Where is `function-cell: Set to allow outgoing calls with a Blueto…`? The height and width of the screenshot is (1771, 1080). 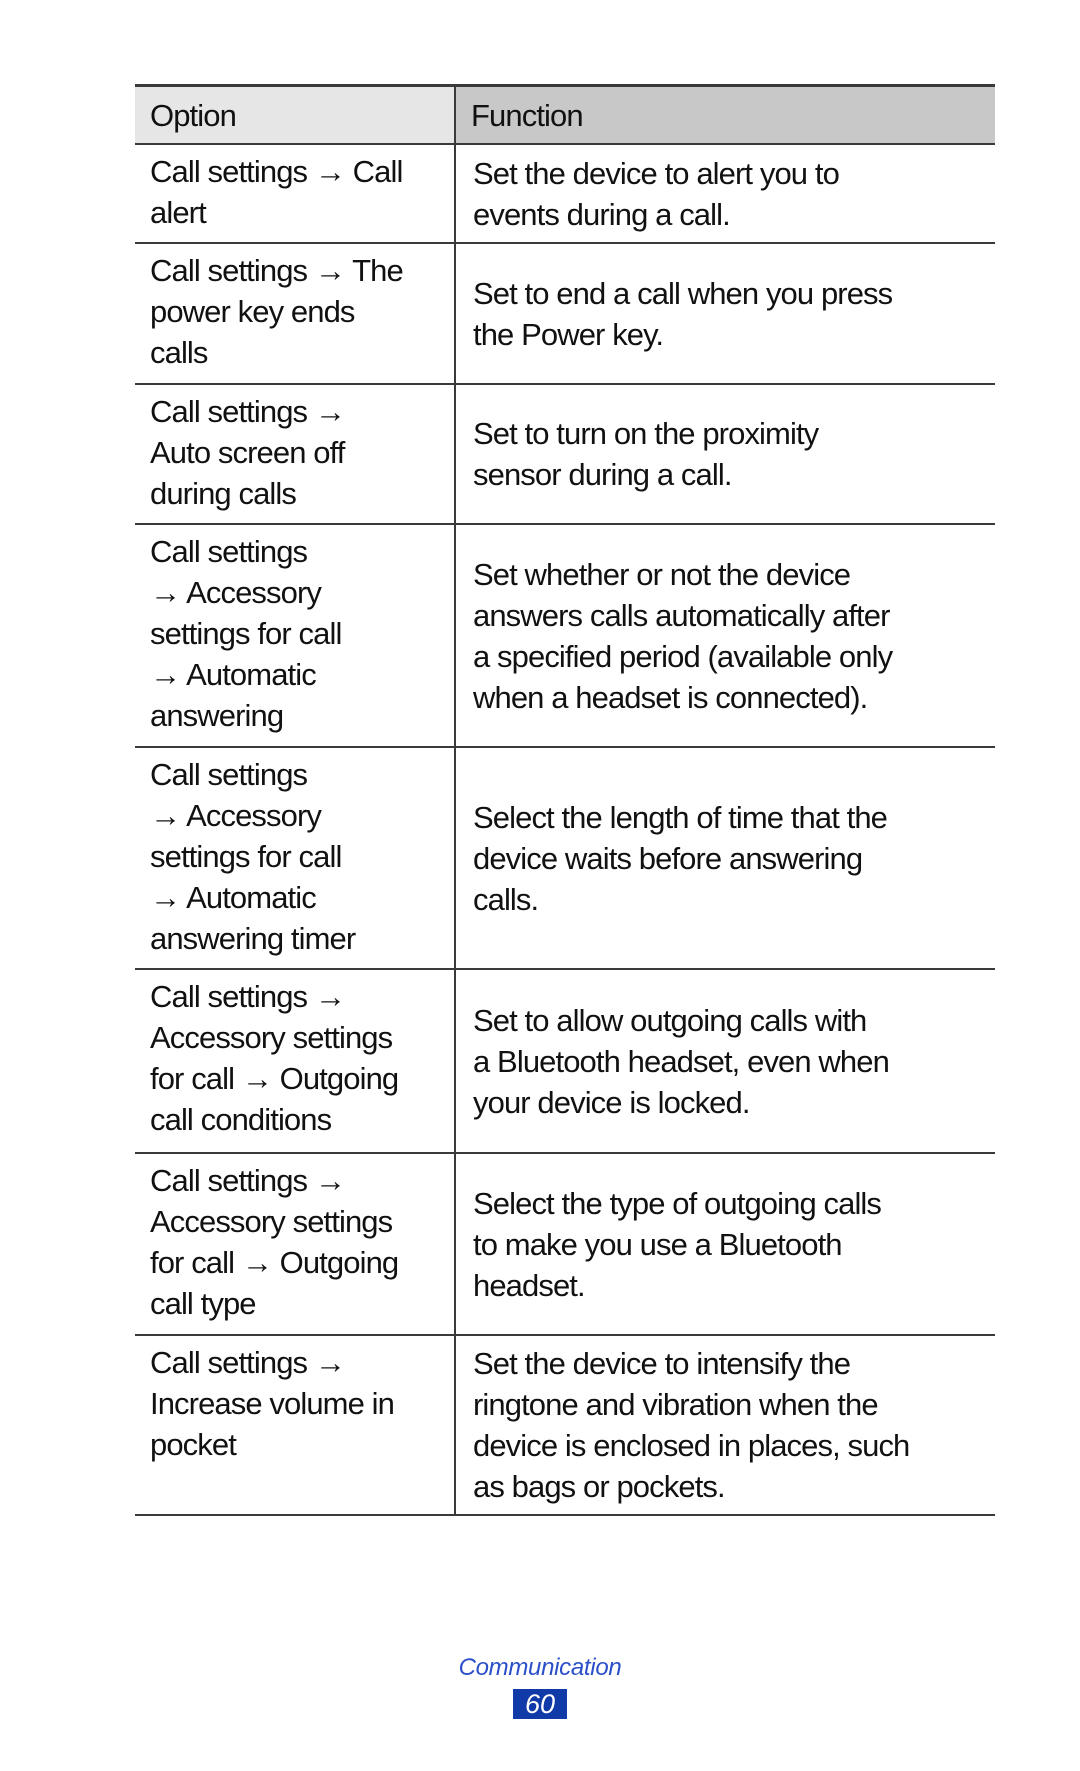 function-cell: Set to allow outgoing calls with a Blueto… is located at coordinates (725, 1061).